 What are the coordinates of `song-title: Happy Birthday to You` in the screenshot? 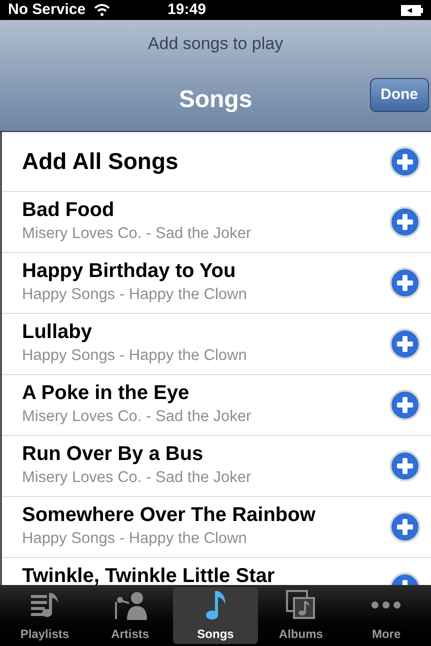 It's located at (205, 271).